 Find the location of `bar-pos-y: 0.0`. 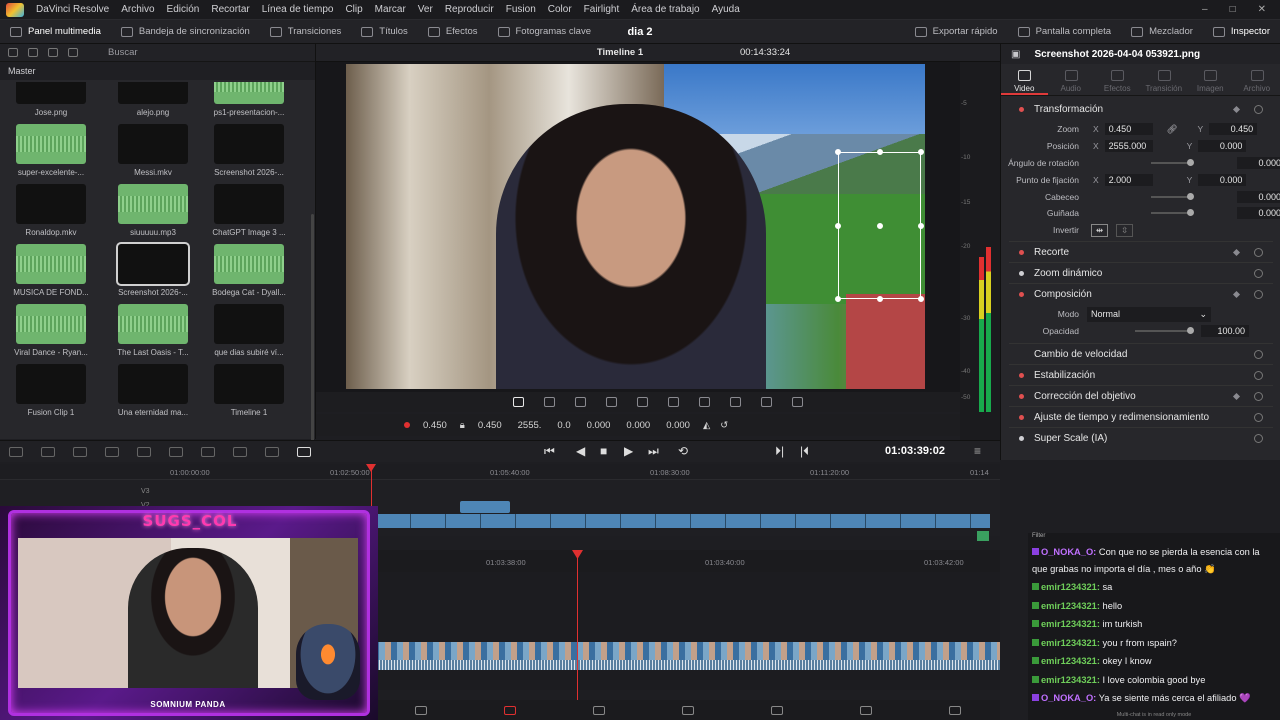

bar-pos-y: 0.0 is located at coordinates (563, 425).